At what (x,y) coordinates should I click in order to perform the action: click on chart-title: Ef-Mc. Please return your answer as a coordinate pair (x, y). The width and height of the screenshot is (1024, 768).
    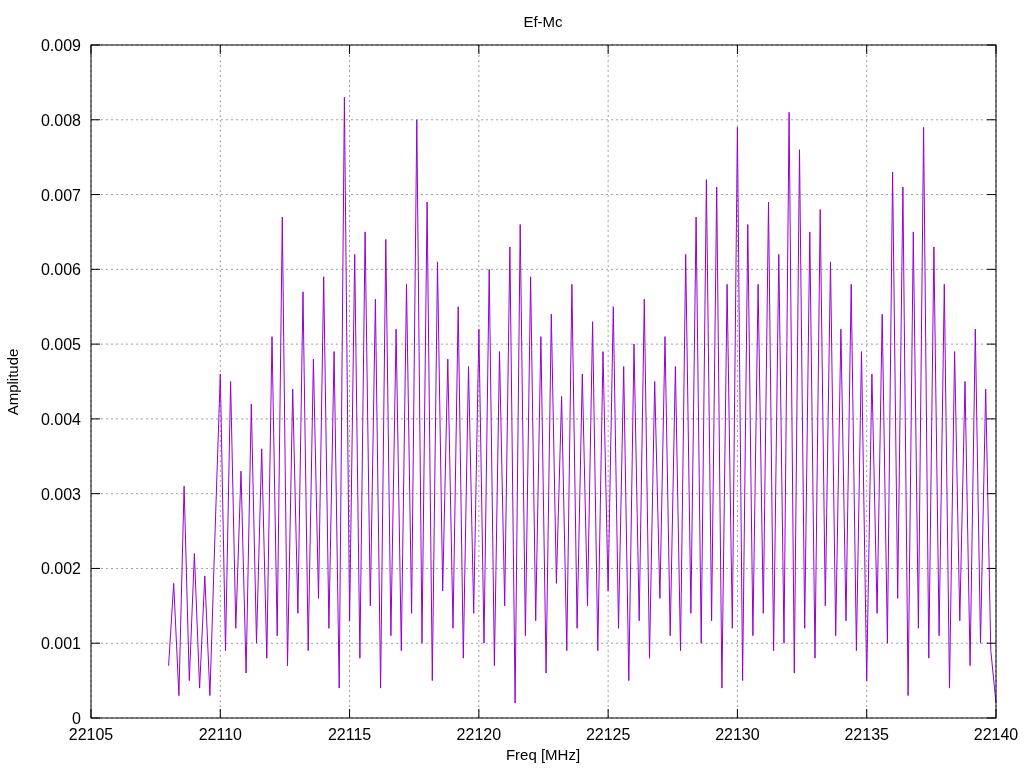
    Looking at the image, I should click on (543, 21).